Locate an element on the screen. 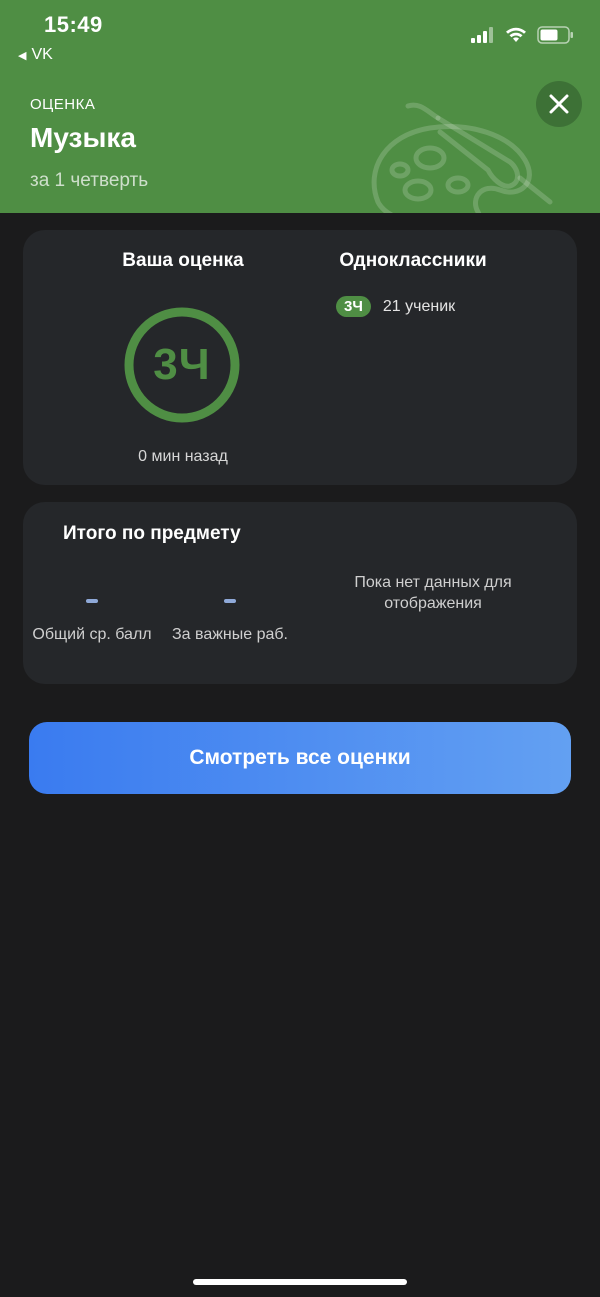 The image size is (600, 1297). important-label: За важные раб. is located at coordinates (229, 634).